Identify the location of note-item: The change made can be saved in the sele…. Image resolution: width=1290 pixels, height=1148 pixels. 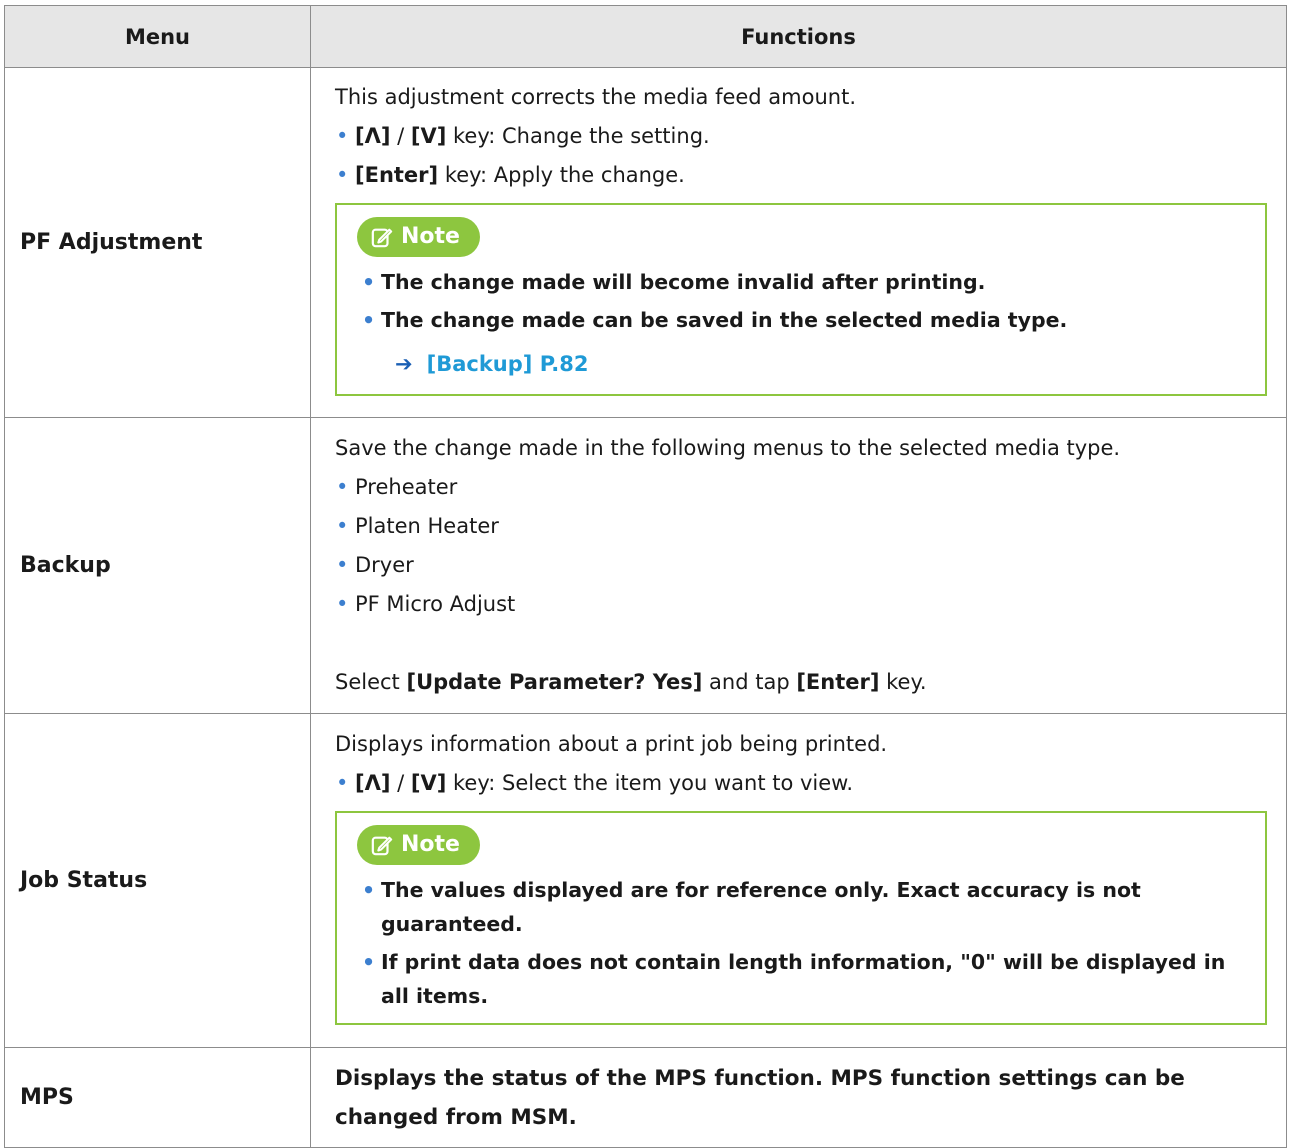
(803, 320).